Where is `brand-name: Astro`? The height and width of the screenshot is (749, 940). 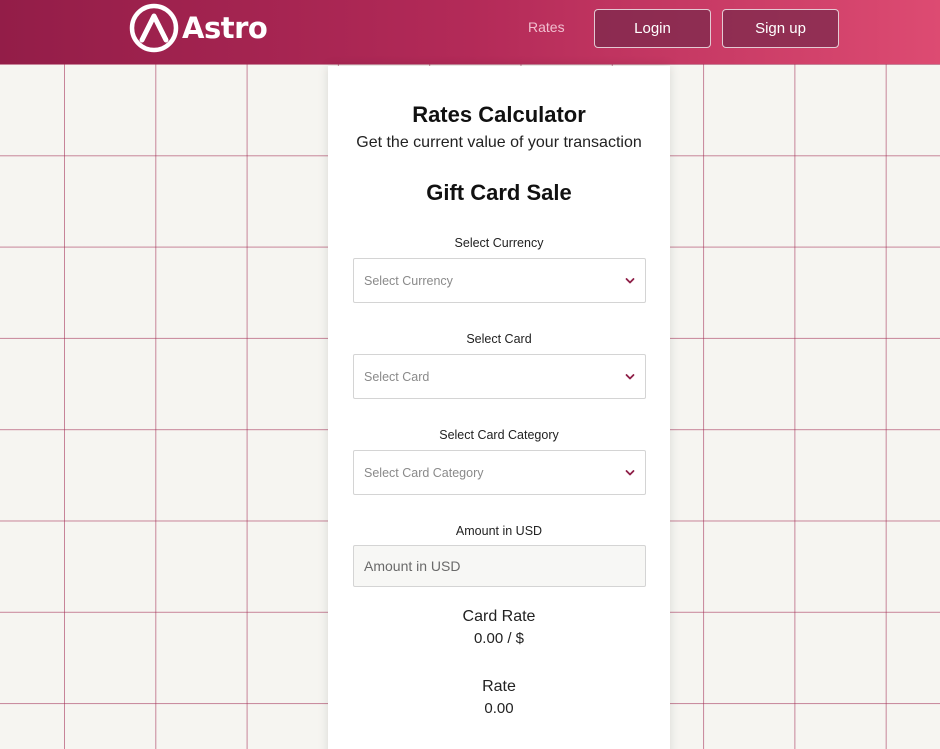
brand-name: Astro is located at coordinates (225, 28).